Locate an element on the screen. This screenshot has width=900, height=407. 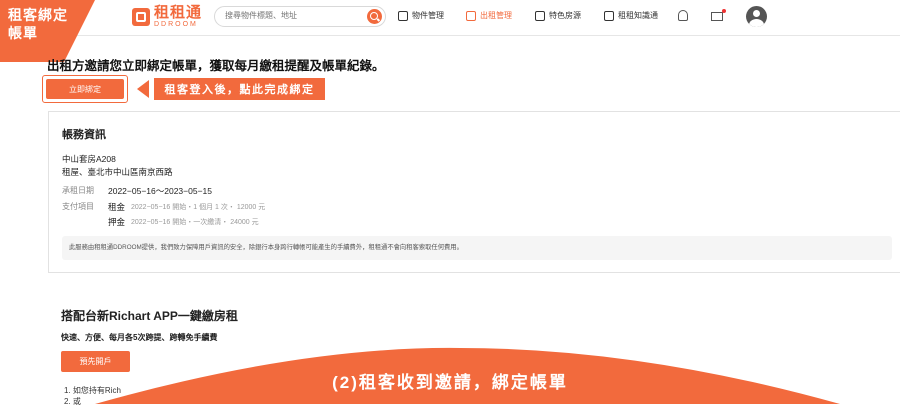
rent-label: 租金 is located at coordinates (117, 207).